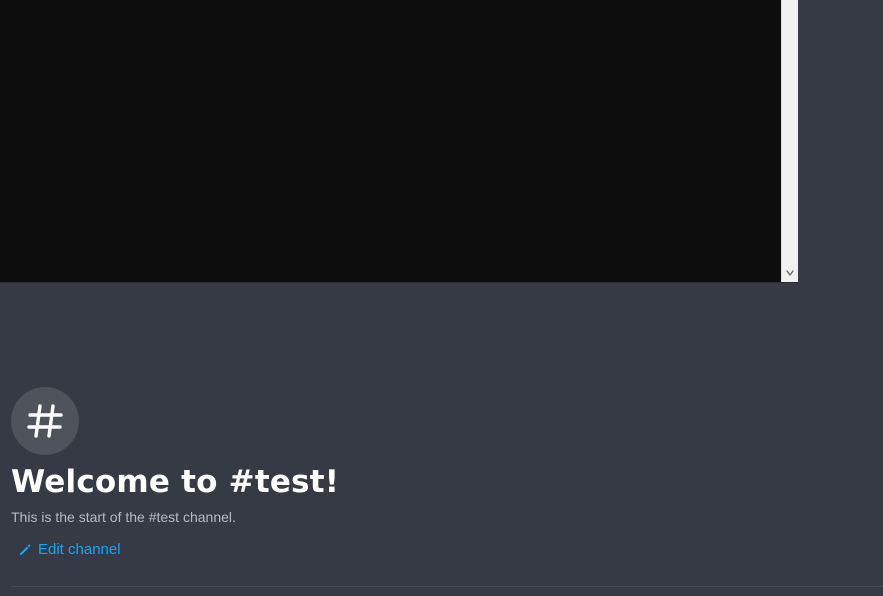 Image resolution: width=883 pixels, height=596 pixels. What do you see at coordinates (790, 273) in the screenshot?
I see `chevron-down-icon` at bounding box center [790, 273].